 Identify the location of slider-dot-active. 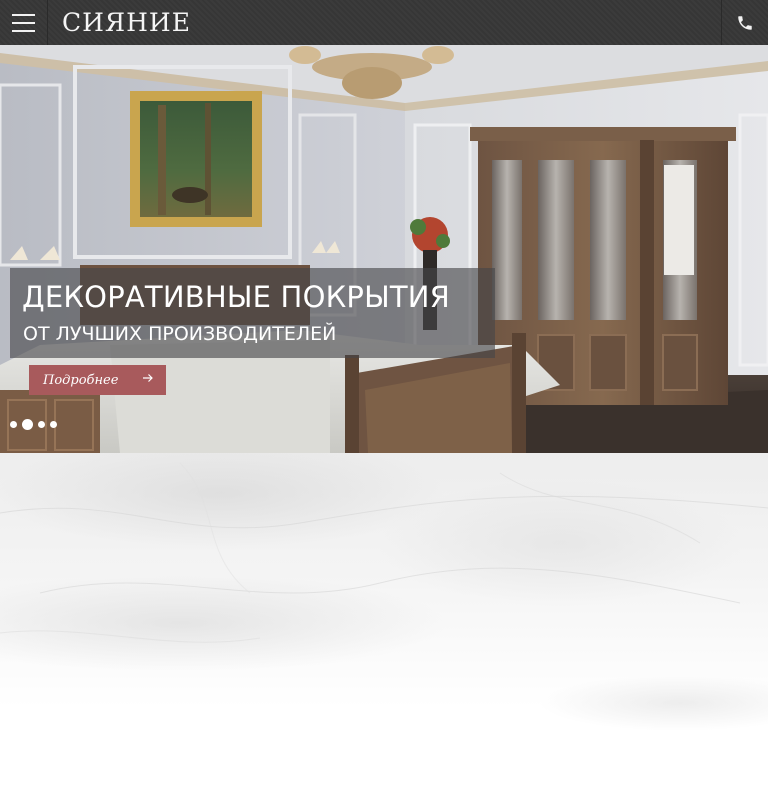
(27, 424).